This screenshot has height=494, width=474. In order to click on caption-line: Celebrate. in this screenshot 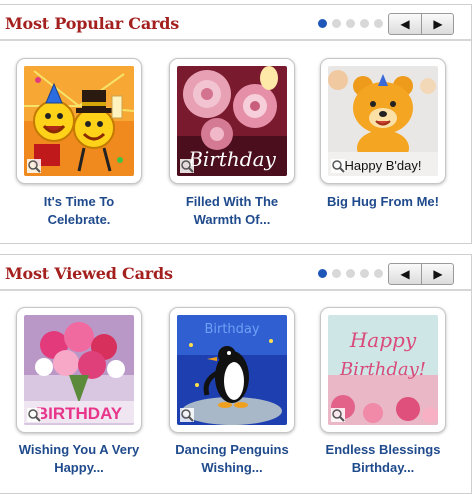, I will do `click(79, 219)`.